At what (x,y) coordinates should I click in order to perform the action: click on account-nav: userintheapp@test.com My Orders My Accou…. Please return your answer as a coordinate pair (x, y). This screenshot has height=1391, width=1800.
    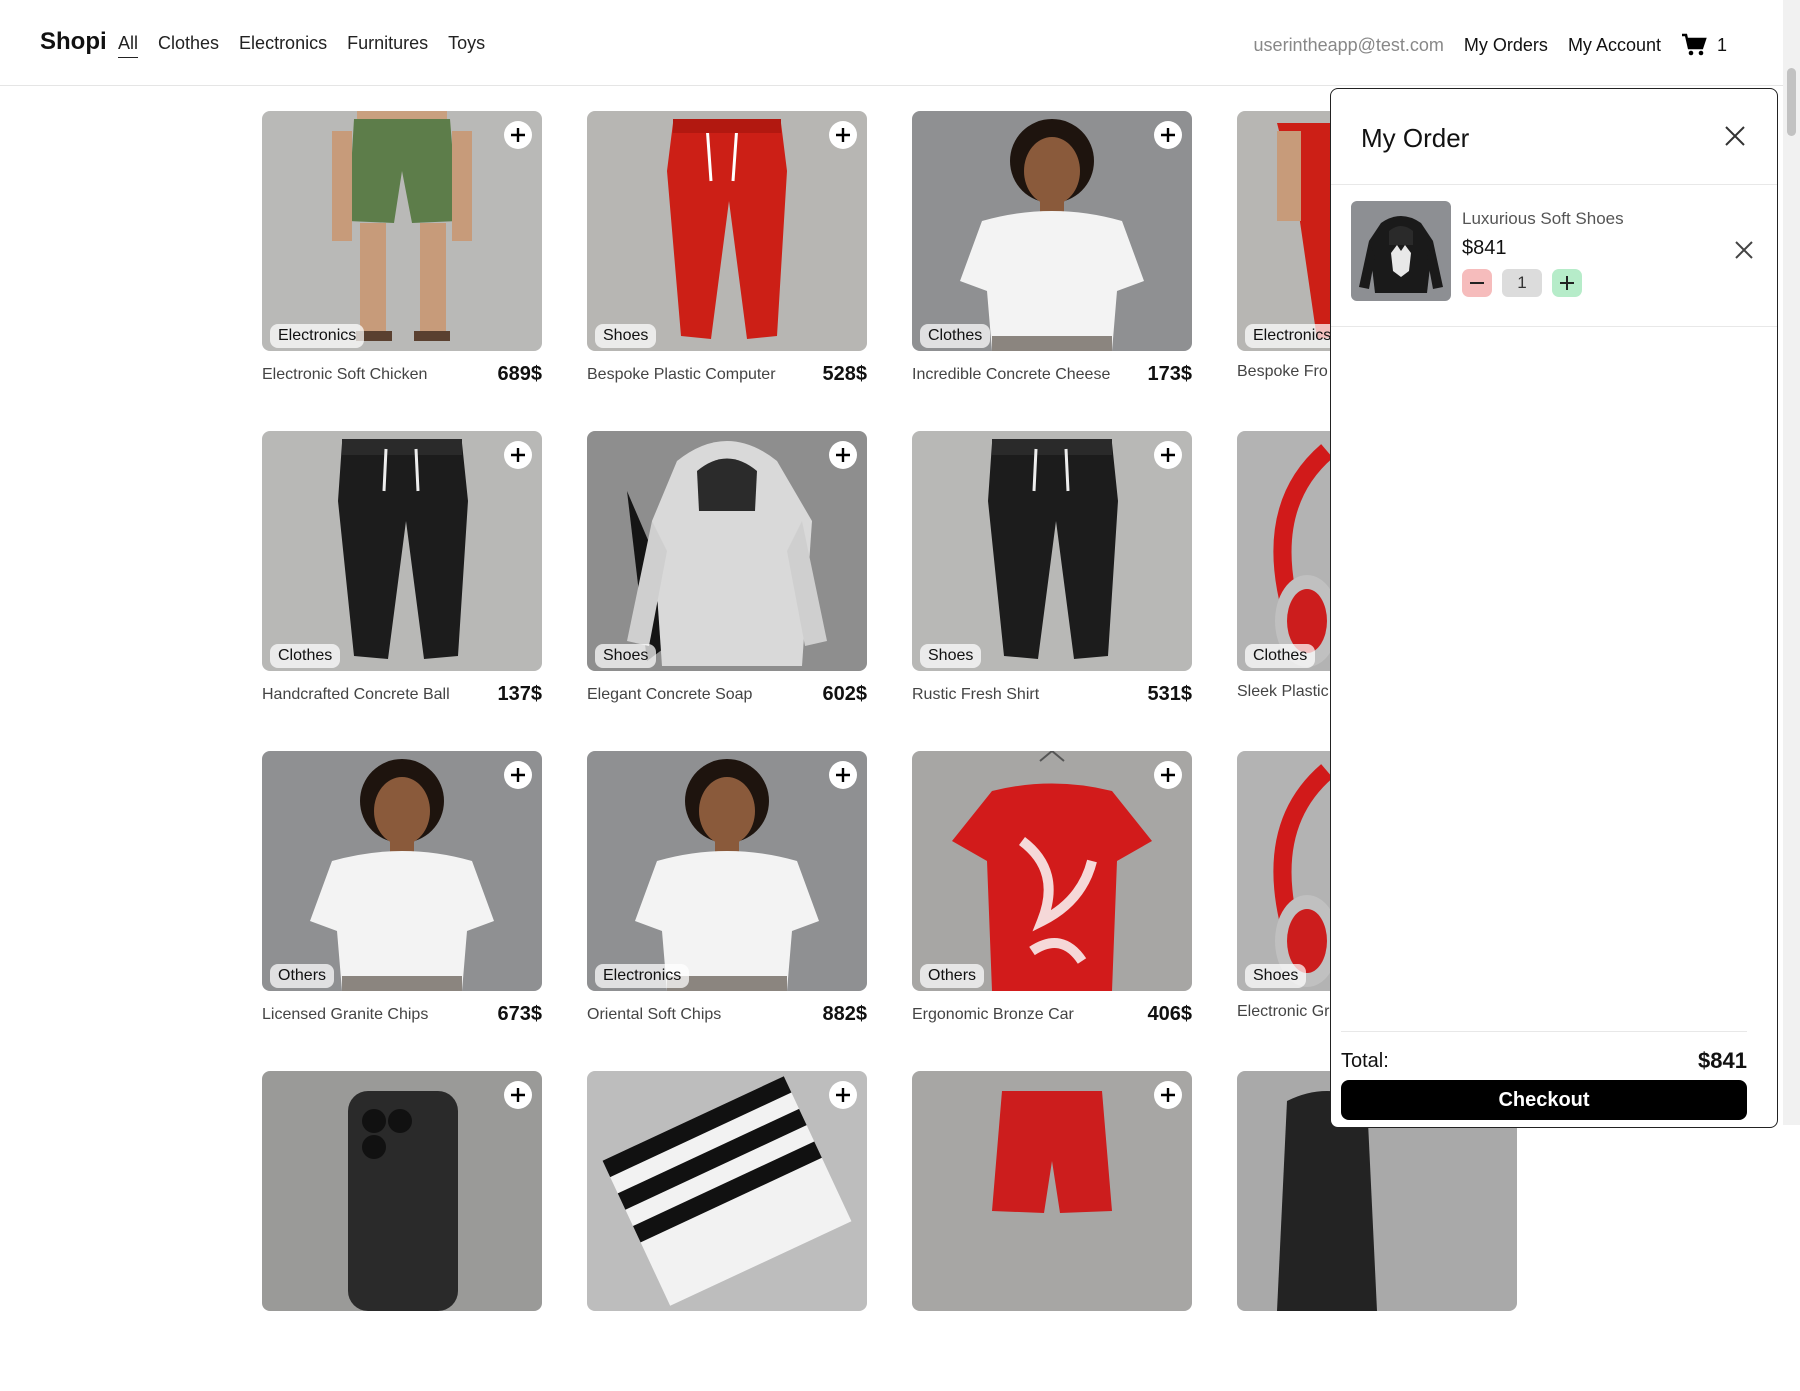
    Looking at the image, I should click on (1490, 45).